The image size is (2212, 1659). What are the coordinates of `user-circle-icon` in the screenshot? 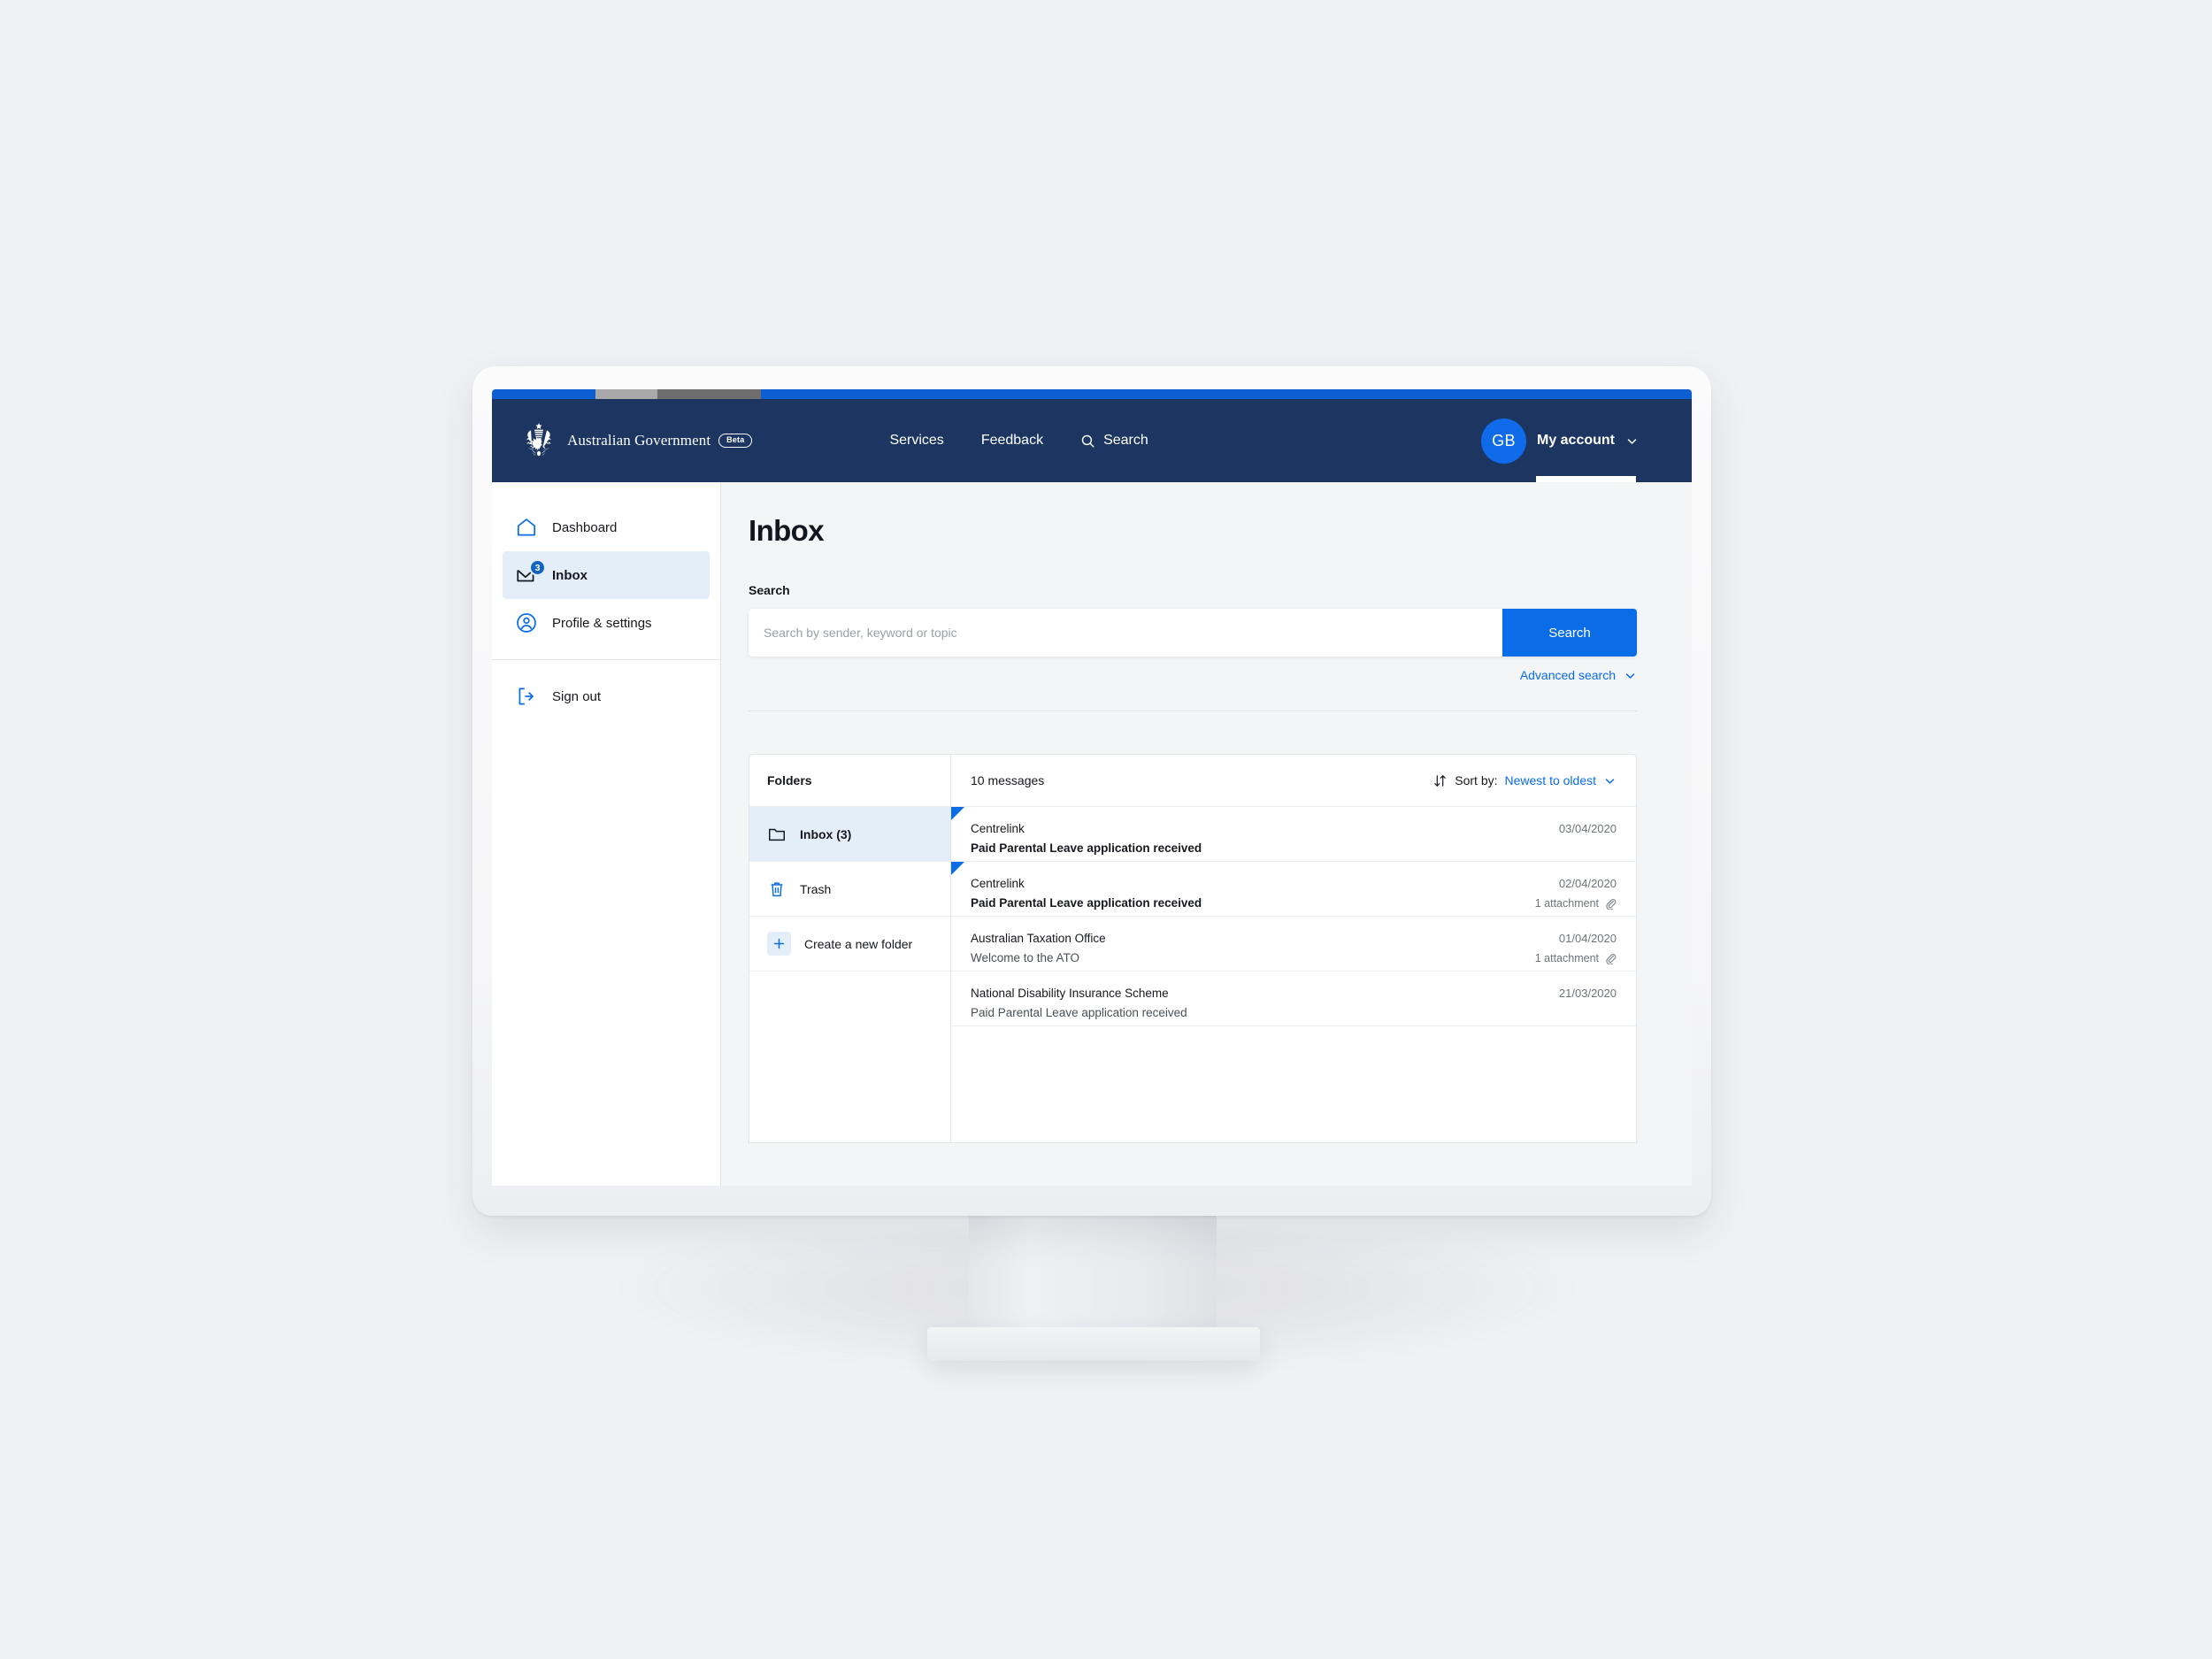 It's located at (526, 622).